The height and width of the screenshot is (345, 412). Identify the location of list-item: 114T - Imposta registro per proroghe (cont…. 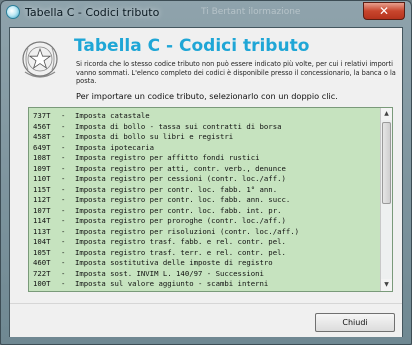
(205, 221).